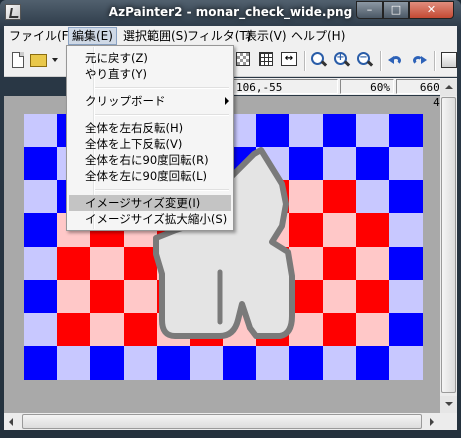  I want to click on menu-file: ファイル(F), so click(41, 36).